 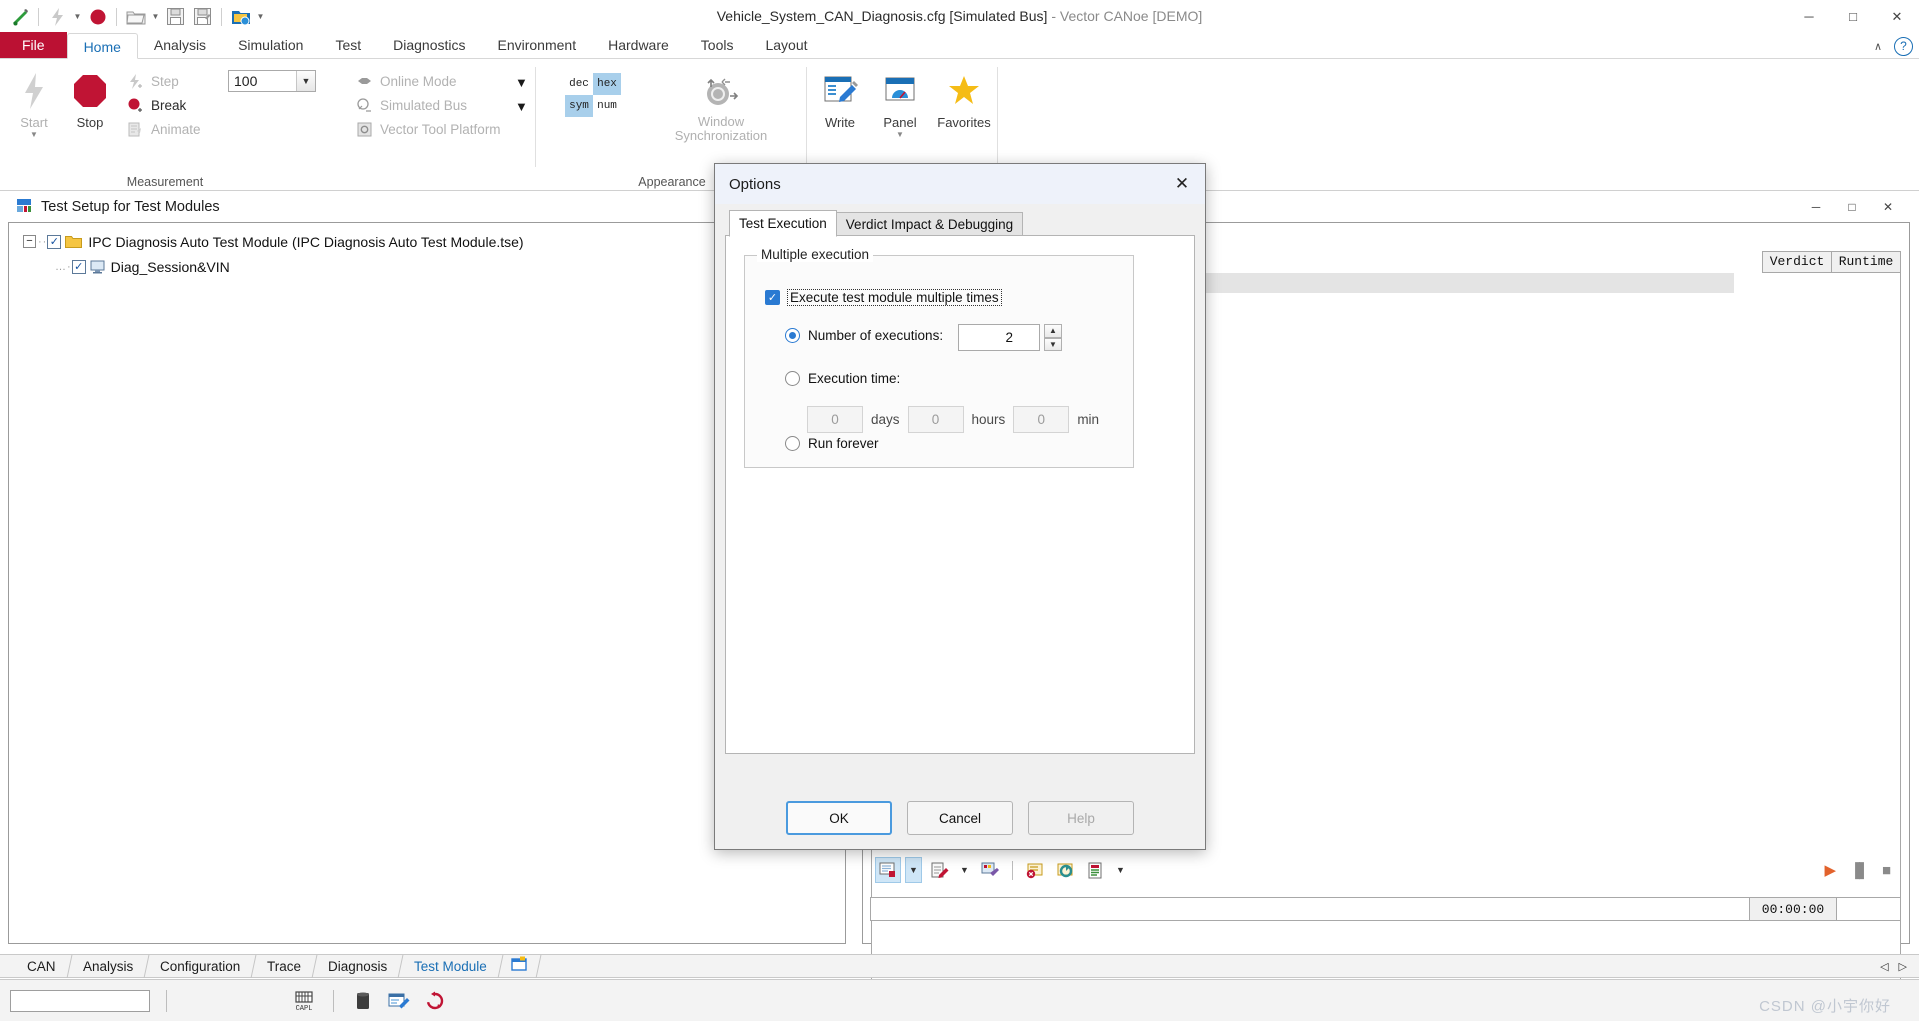 I want to click on ribbon-tab-home: Home, so click(x=102, y=46).